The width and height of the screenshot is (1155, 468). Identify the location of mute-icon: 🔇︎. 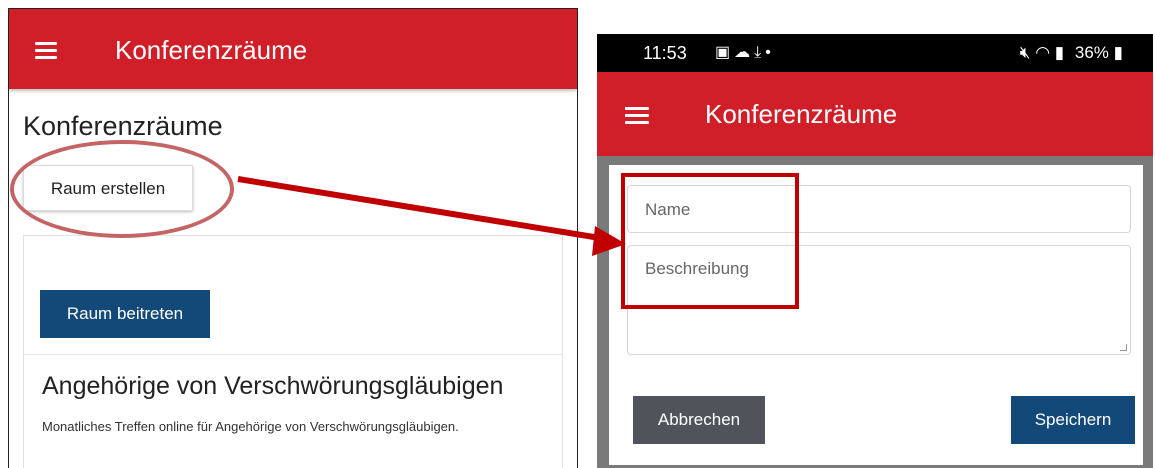
(1025, 52).